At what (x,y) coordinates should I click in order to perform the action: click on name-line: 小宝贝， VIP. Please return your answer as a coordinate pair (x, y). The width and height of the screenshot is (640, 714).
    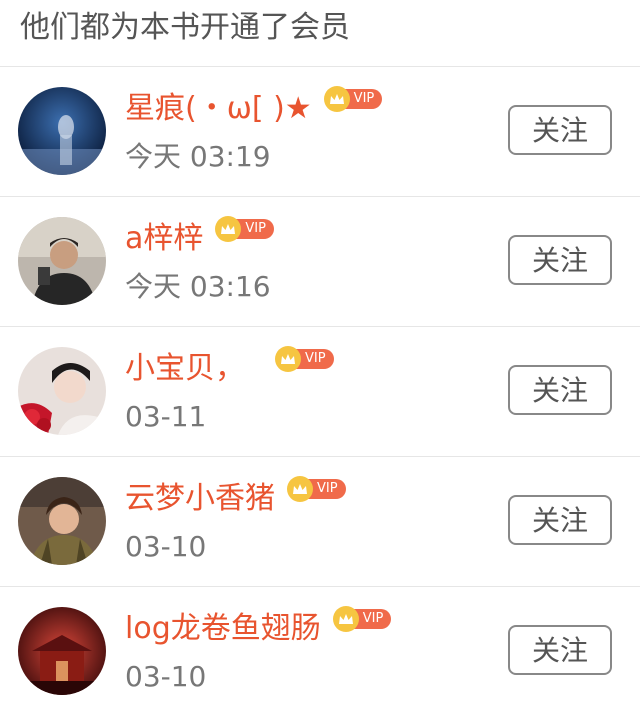
    Looking at the image, I should click on (229, 367).